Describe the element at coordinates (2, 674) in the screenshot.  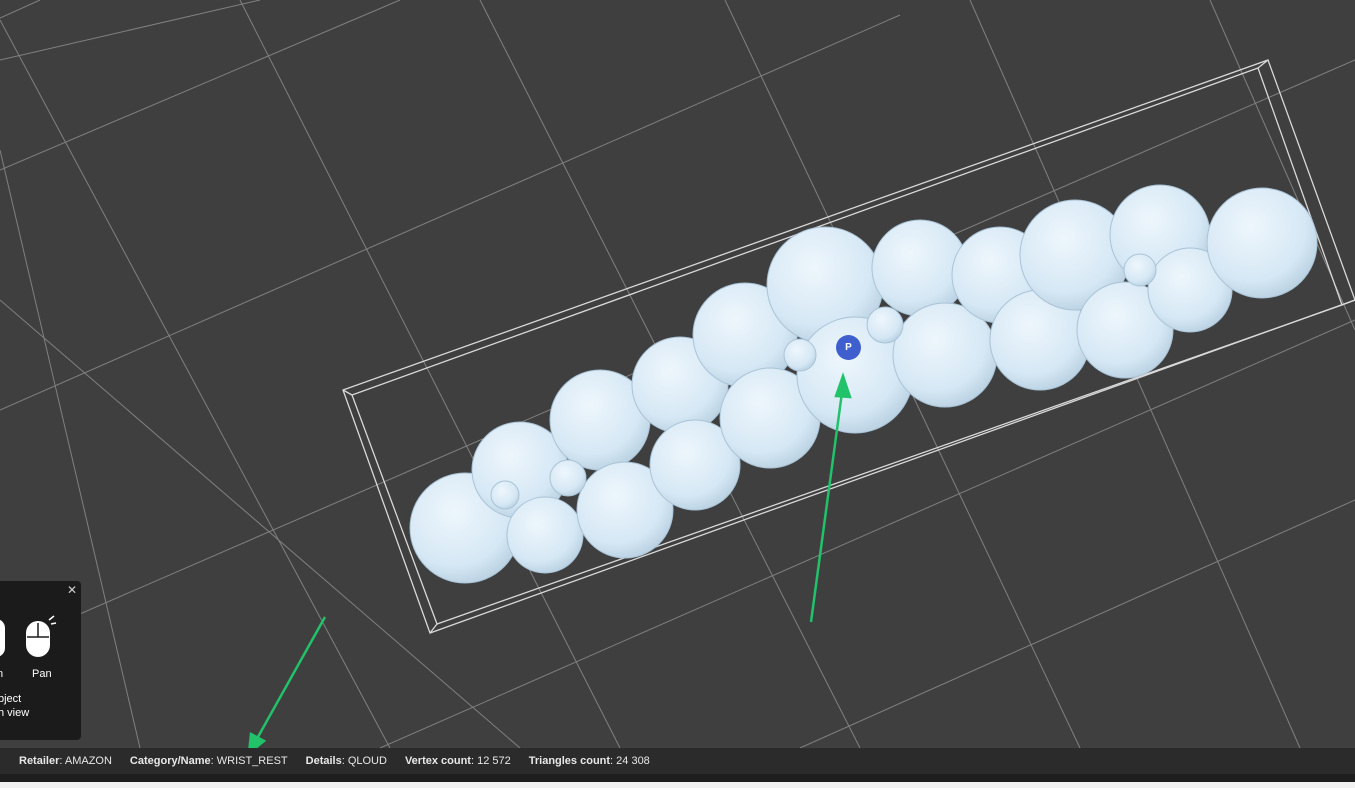
I see `rotate-label: n` at that location.